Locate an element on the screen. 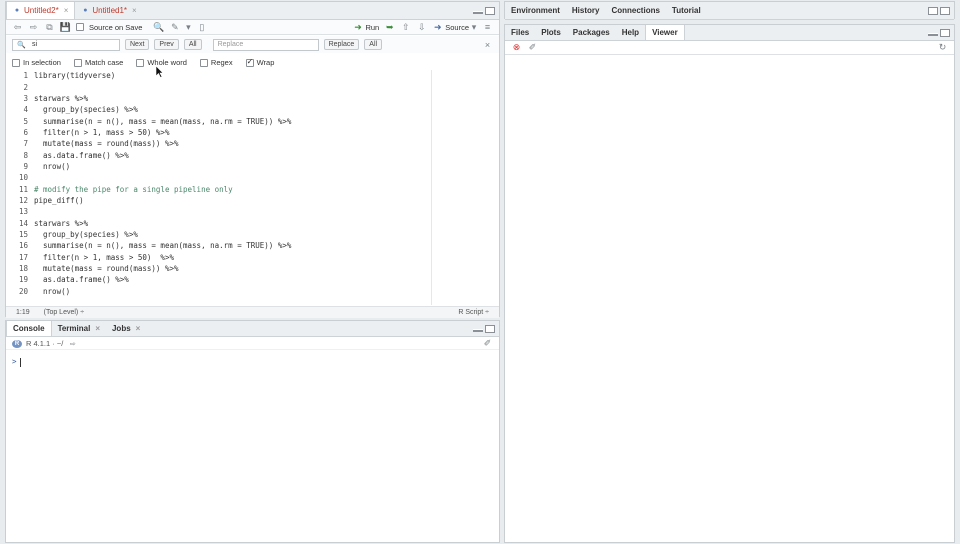 The image size is (960, 544). line-number: 13 is located at coordinates (23, 212).